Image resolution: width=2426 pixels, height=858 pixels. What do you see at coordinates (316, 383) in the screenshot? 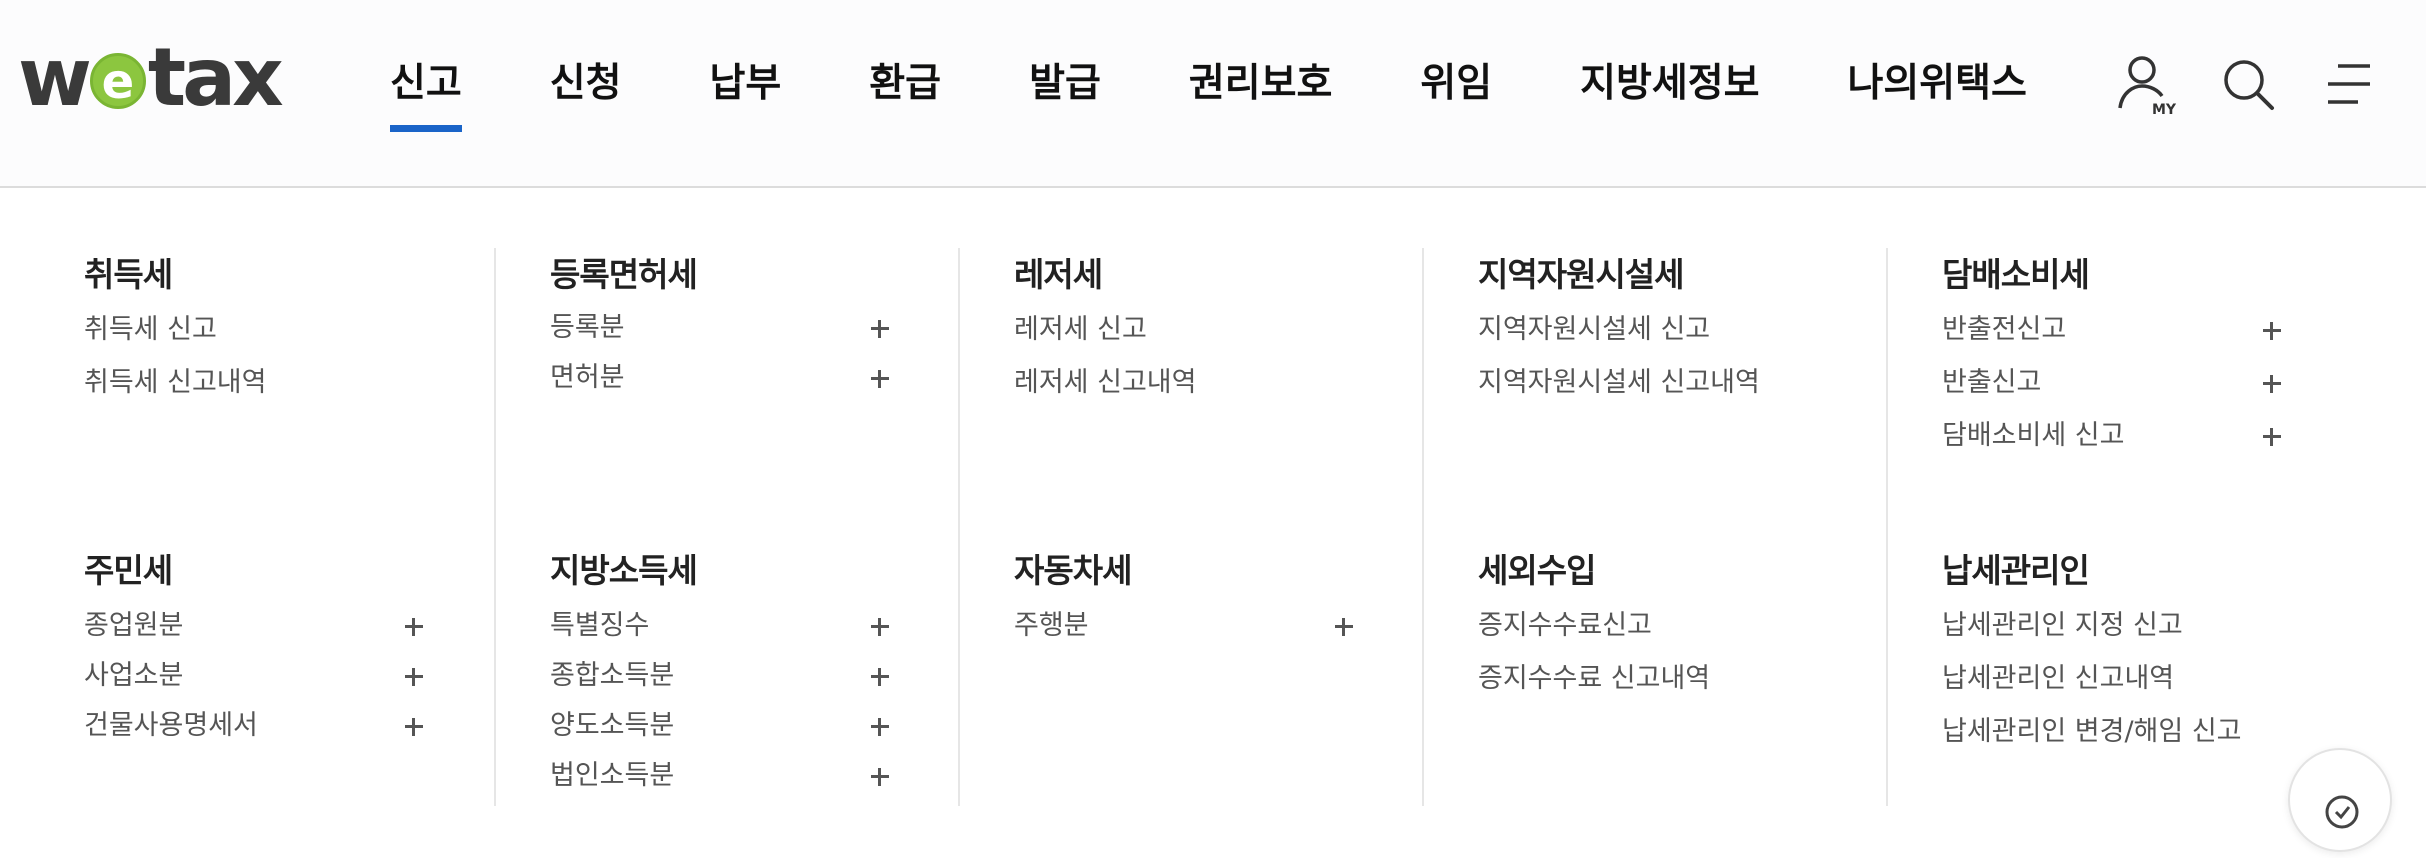
I see `menu-link: 취득세 신고내역` at bounding box center [316, 383].